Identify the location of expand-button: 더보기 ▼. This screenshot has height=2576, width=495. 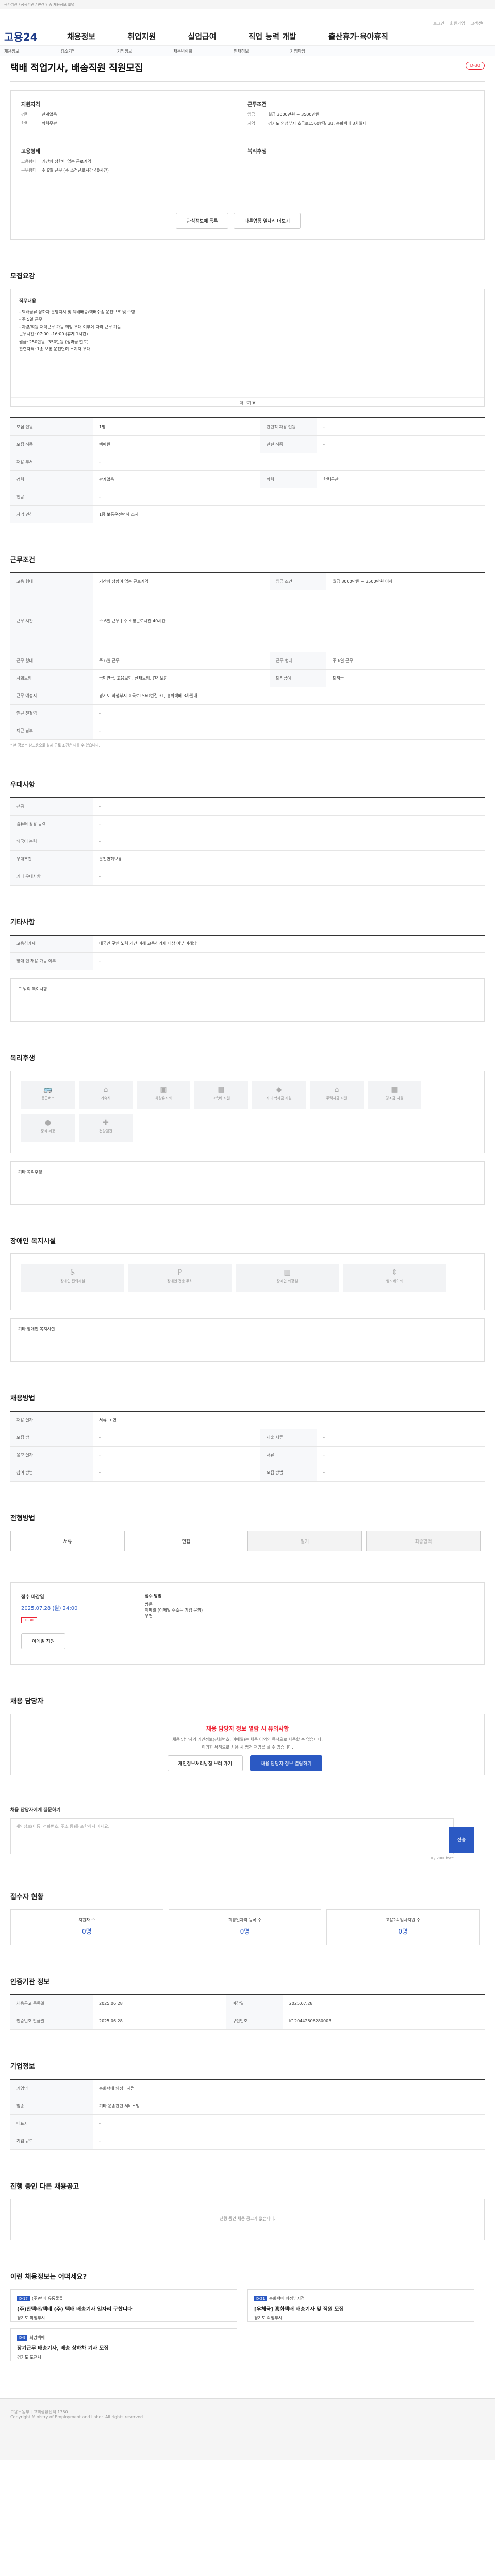
(247, 401).